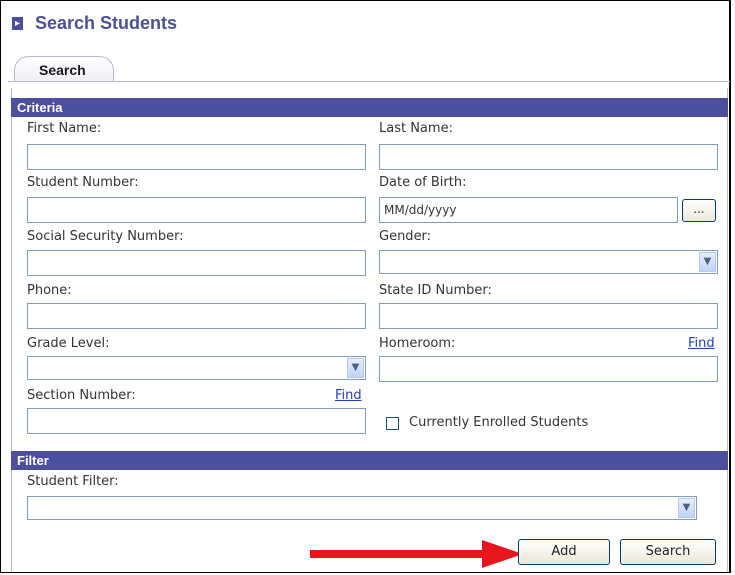  What do you see at coordinates (196, 316) in the screenshot?
I see `phone-field` at bounding box center [196, 316].